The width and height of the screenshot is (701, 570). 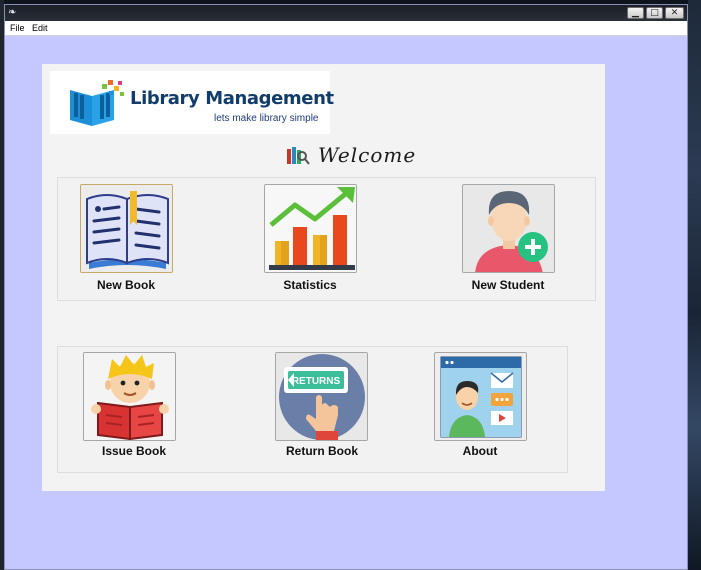 I want to click on profile-card-icon, so click(x=480, y=396).